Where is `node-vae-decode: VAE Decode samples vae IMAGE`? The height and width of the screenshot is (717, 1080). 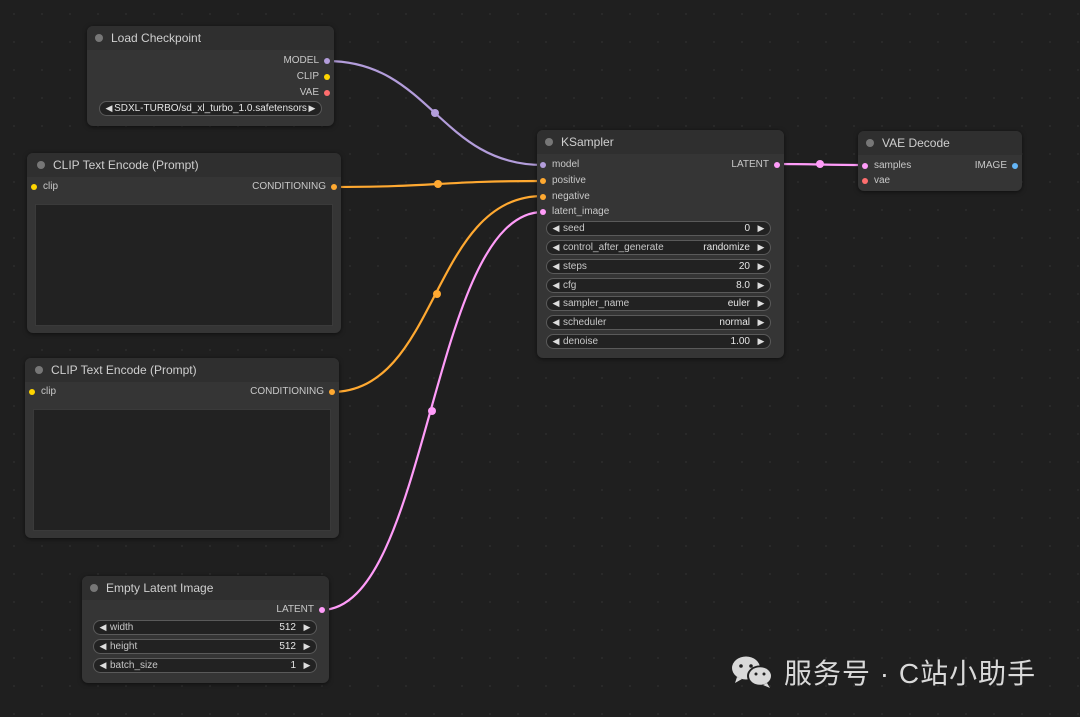
node-vae-decode: VAE Decode samples vae IMAGE is located at coordinates (940, 161).